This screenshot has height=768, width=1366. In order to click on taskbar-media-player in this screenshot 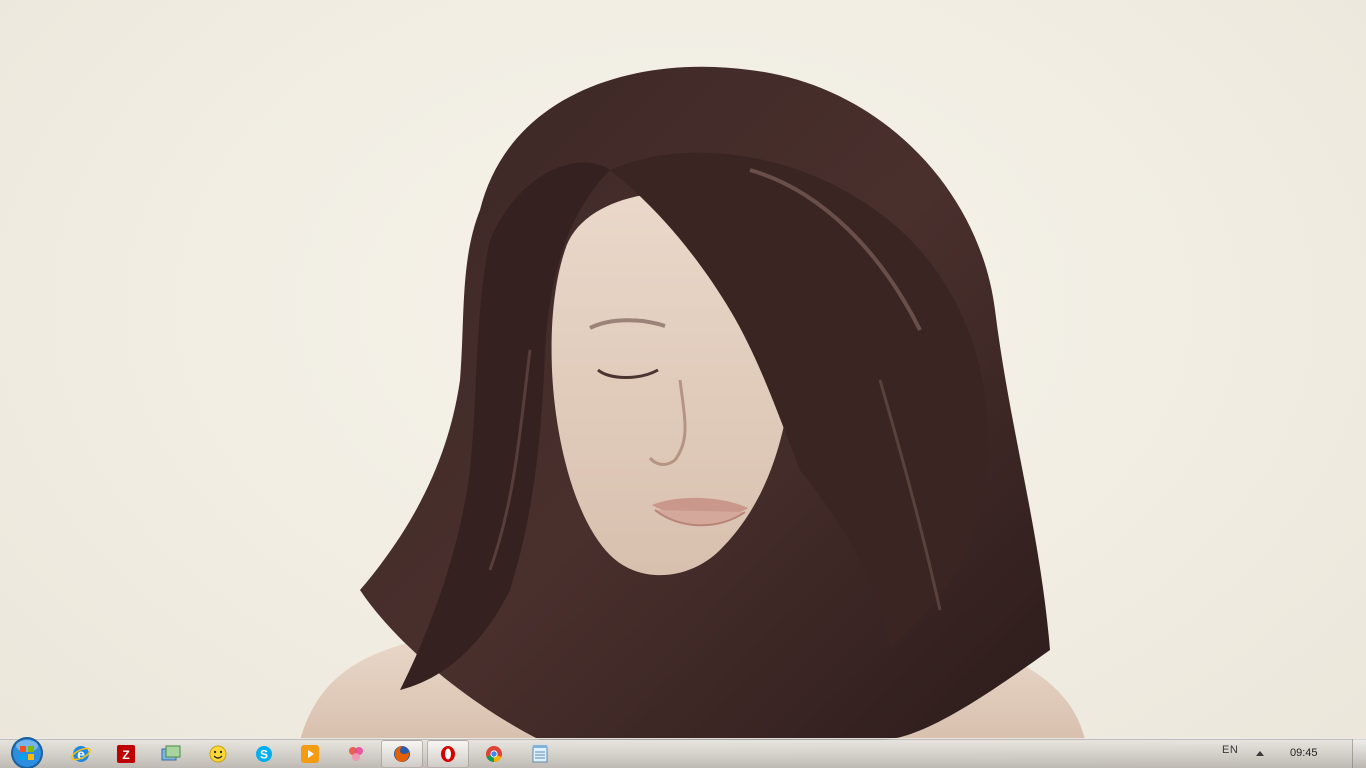, I will do `click(310, 754)`.